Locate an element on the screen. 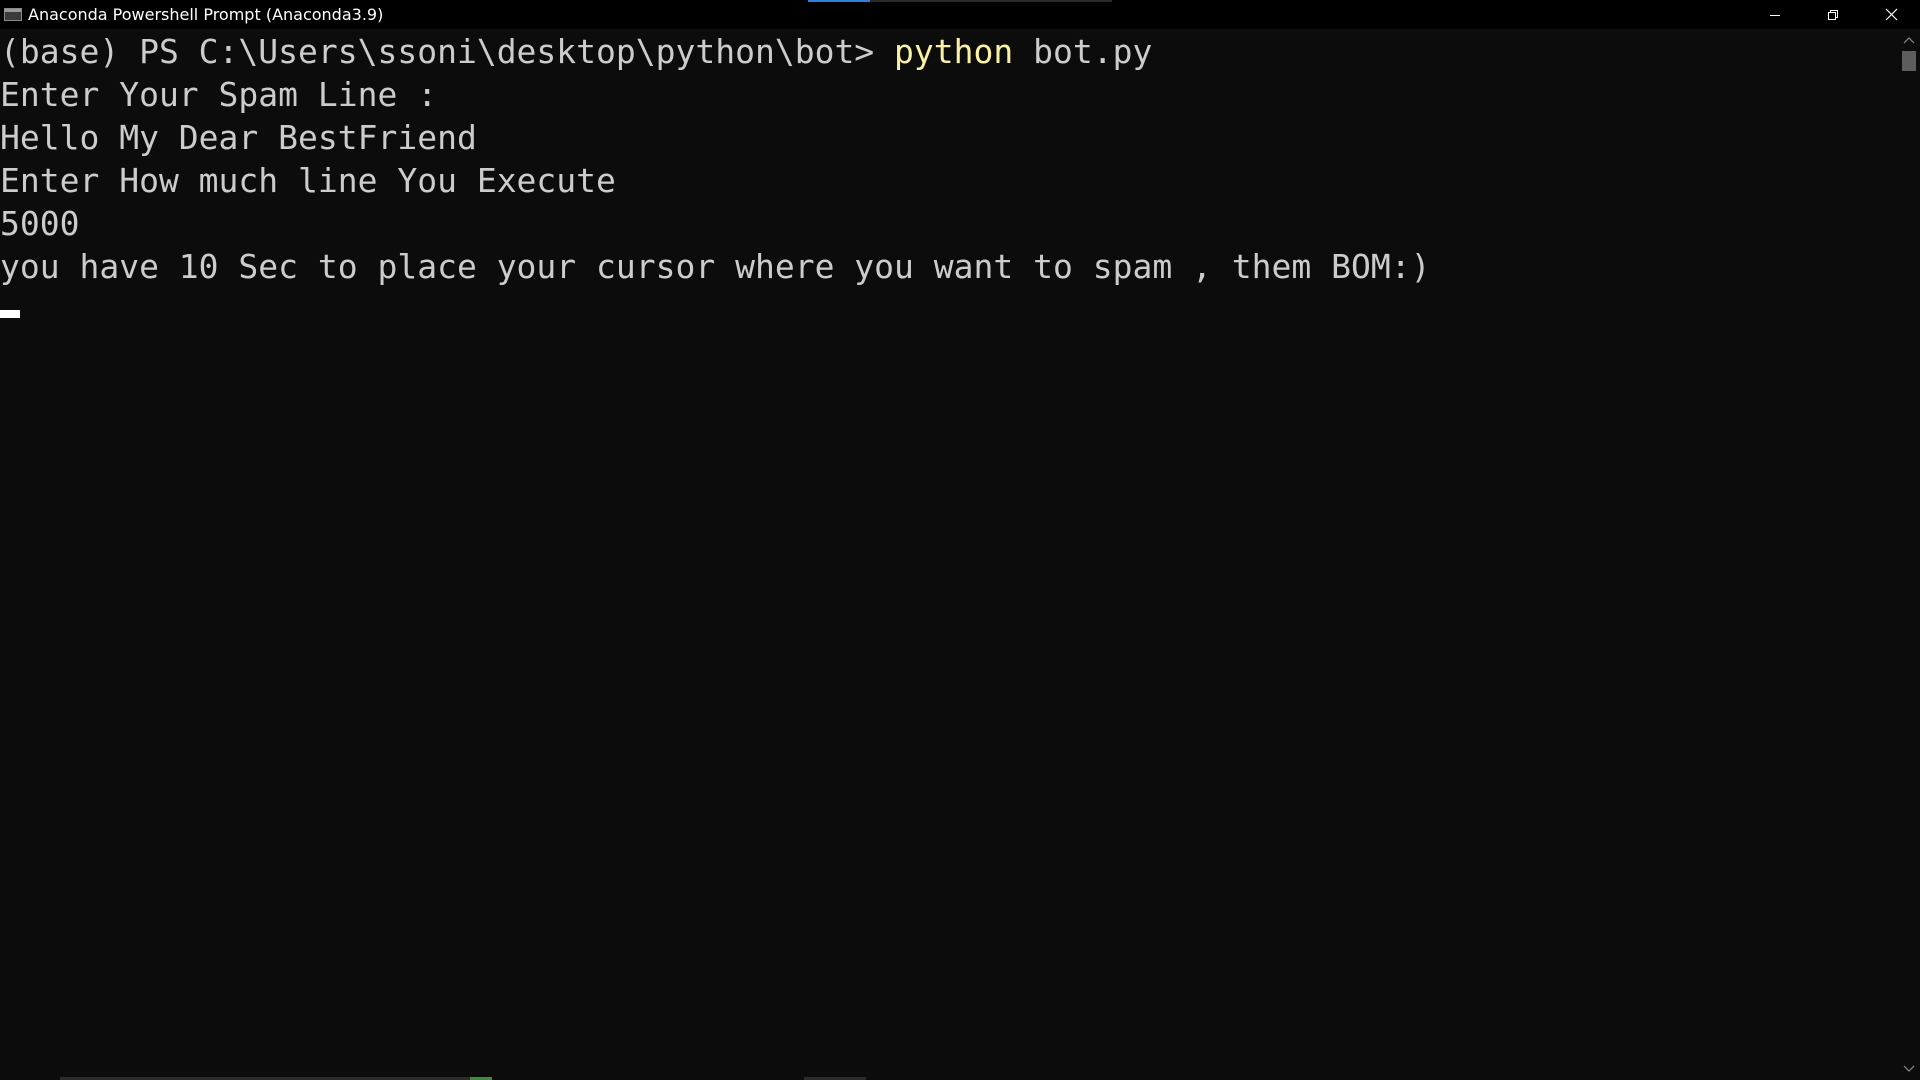 The image size is (1920, 1080). output-line: Hello My Dear BestFriend is located at coordinates (238, 137).